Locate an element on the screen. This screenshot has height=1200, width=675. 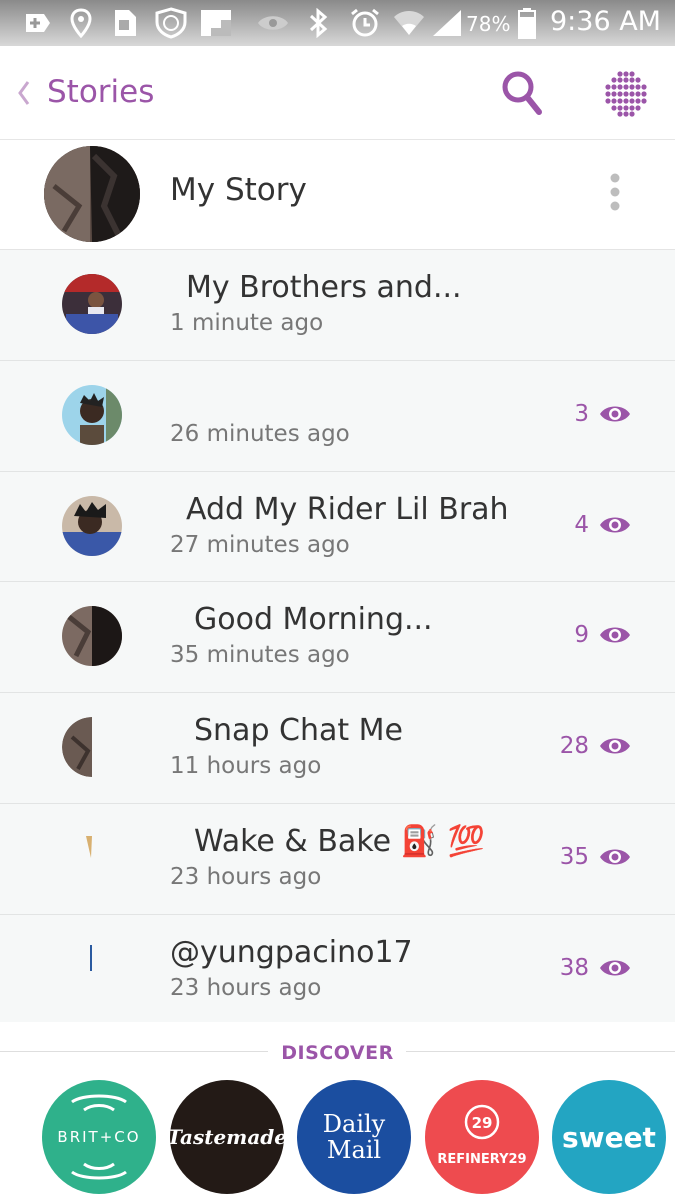
eye-icon is located at coordinates (273, 23).